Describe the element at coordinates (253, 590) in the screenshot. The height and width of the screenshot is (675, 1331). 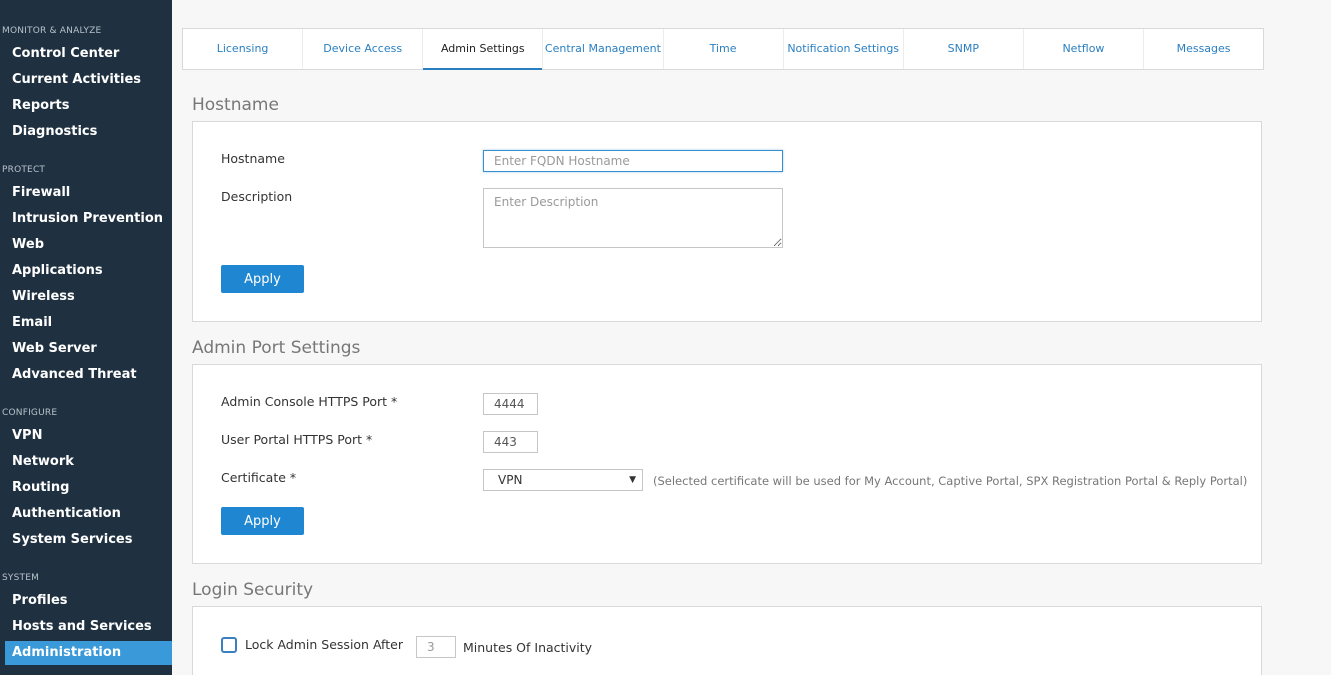
I see `login-security-section-title: Login Security` at that location.